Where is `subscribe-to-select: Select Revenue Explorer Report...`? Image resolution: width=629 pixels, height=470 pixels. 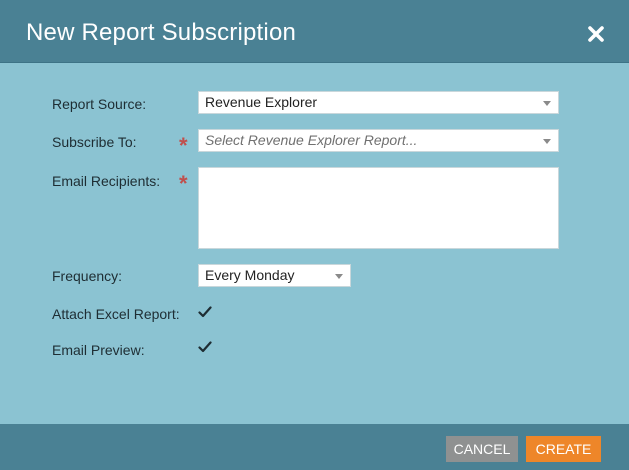
subscribe-to-select: Select Revenue Explorer Report... is located at coordinates (378, 140).